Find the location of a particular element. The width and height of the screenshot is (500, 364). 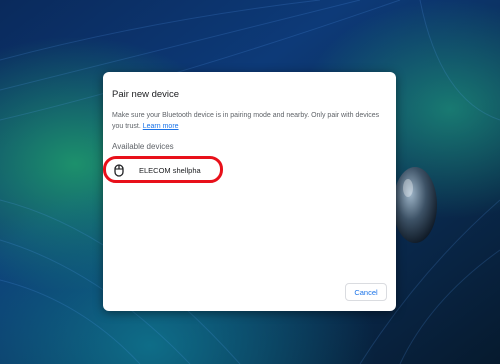

learn-more-link: Learn more is located at coordinates (161, 126).